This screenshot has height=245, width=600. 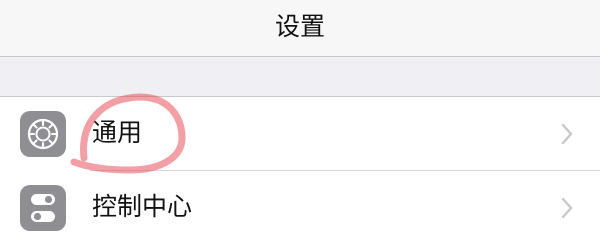 What do you see at coordinates (43, 134) in the screenshot?
I see `gear-icon` at bounding box center [43, 134].